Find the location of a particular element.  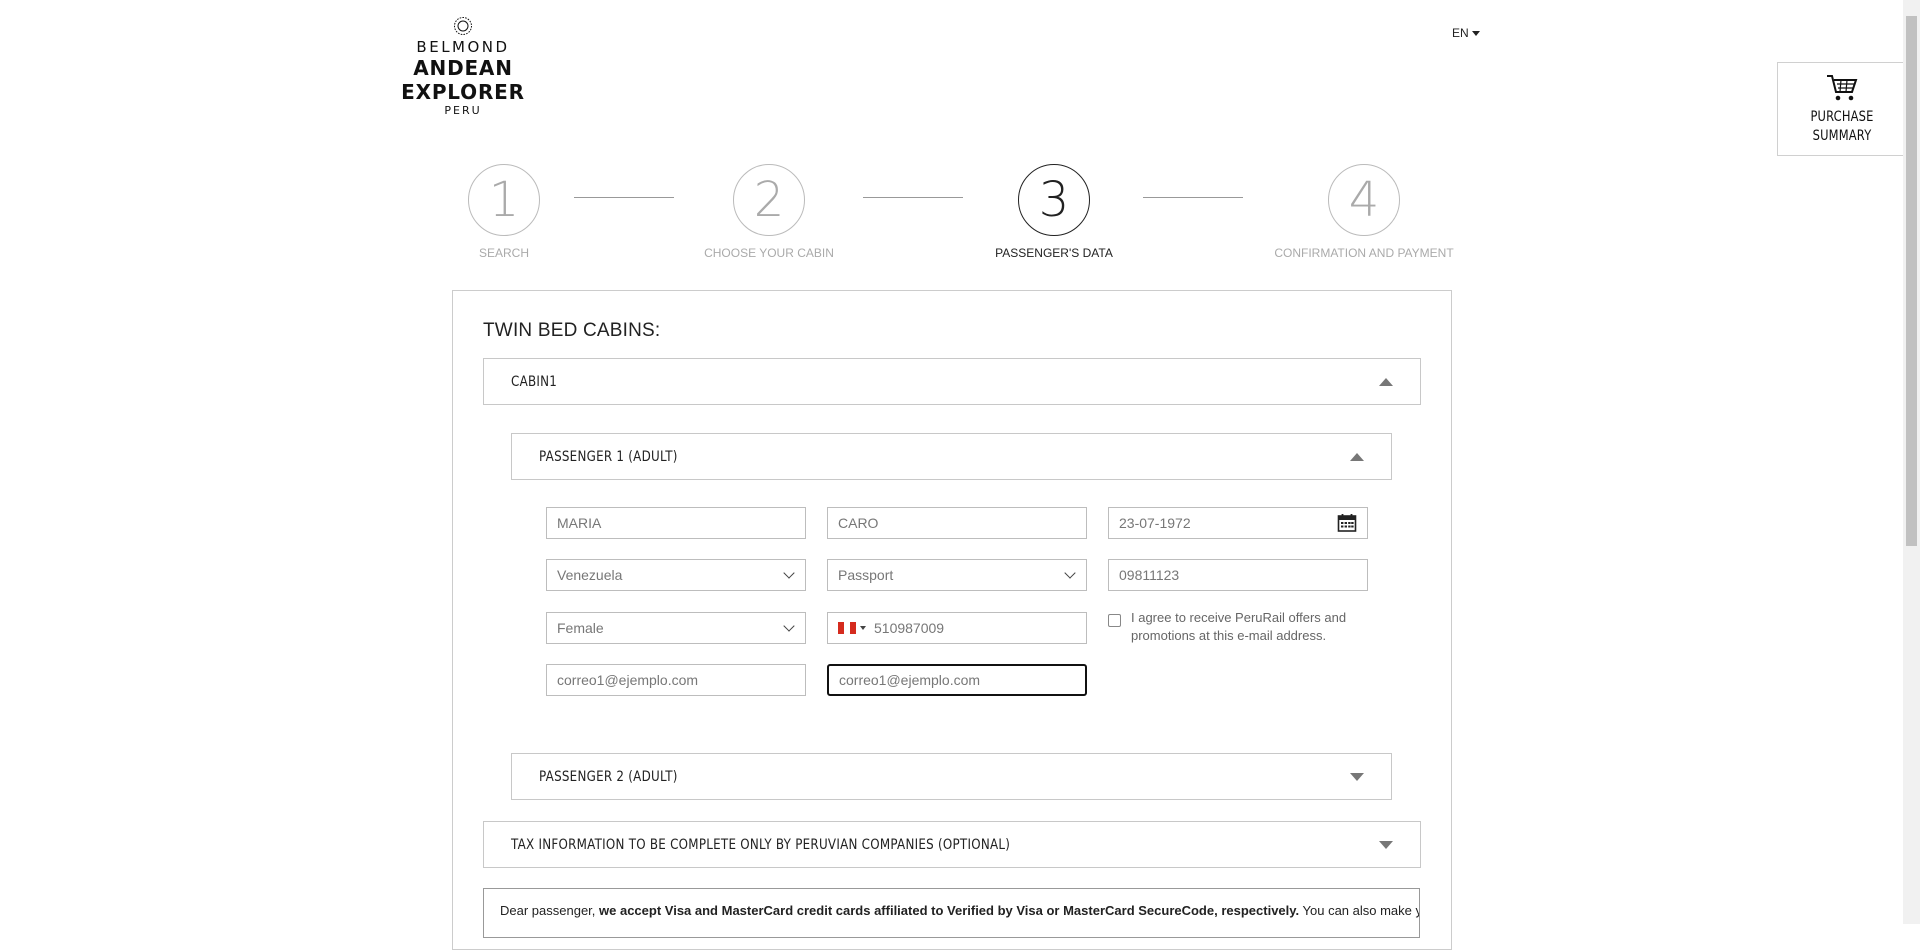

step-4-circle: 4 is located at coordinates (1364, 200).